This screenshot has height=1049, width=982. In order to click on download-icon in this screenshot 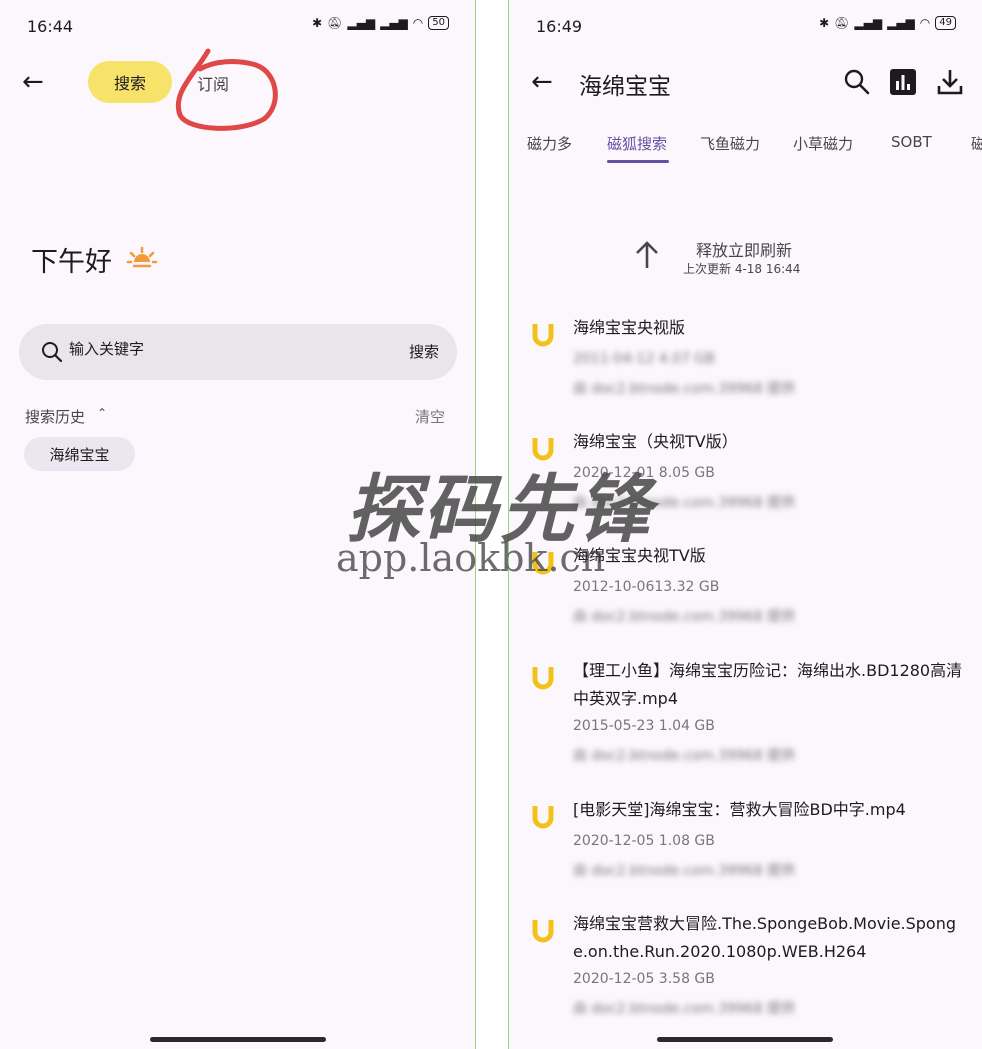, I will do `click(950, 82)`.